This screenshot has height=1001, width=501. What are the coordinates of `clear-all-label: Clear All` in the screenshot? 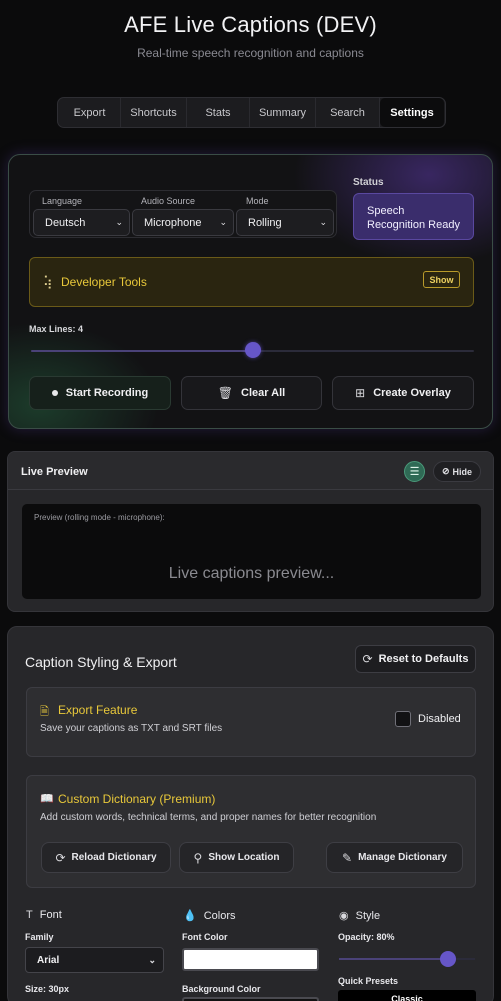 It's located at (263, 393).